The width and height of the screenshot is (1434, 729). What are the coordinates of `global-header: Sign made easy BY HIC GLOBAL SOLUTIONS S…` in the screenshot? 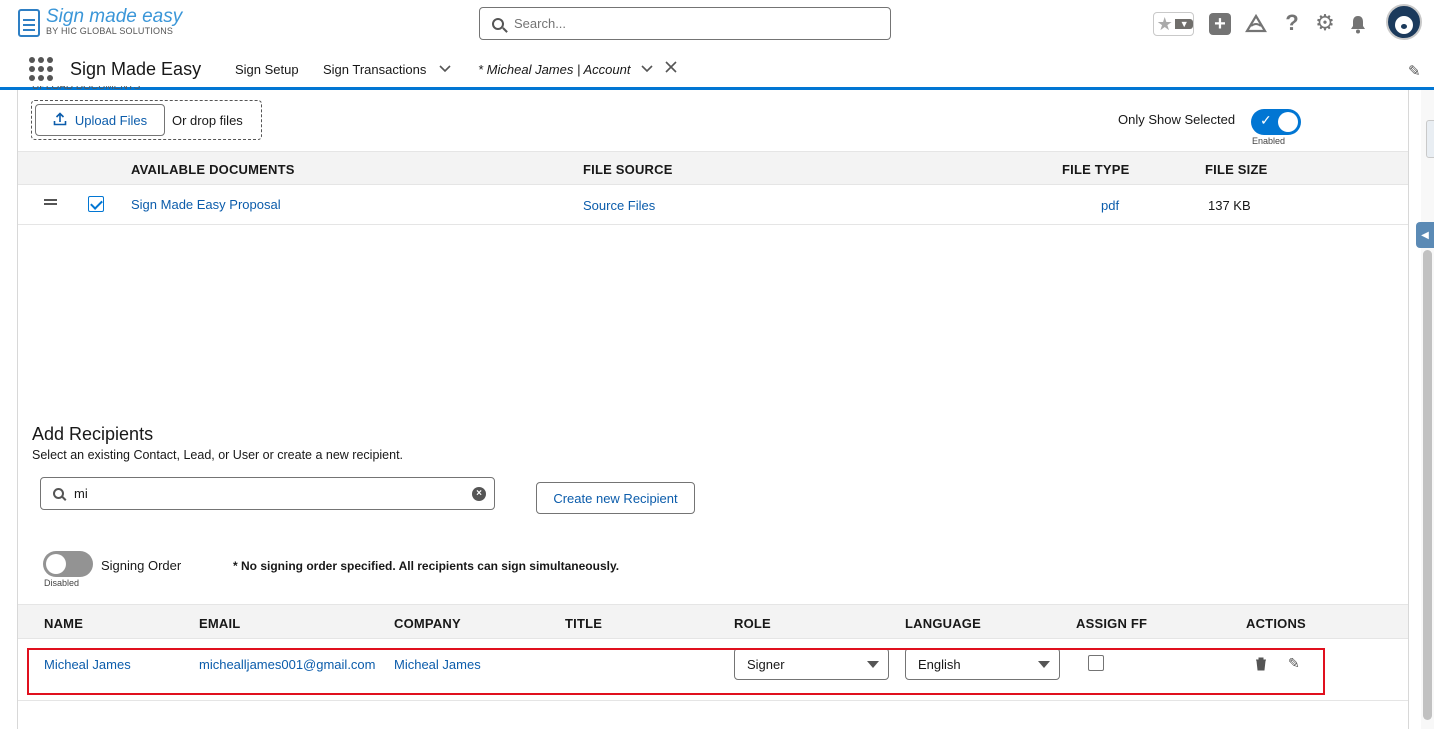 It's located at (717, 24).